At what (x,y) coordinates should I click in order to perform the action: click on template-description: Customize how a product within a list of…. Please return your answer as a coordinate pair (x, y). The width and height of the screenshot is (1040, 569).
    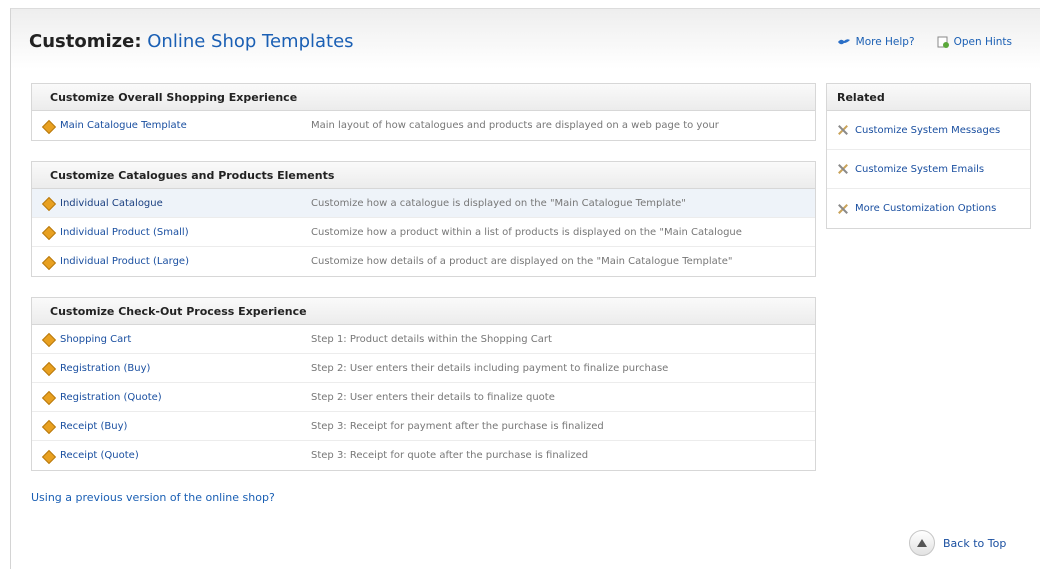
    Looking at the image, I should click on (526, 232).